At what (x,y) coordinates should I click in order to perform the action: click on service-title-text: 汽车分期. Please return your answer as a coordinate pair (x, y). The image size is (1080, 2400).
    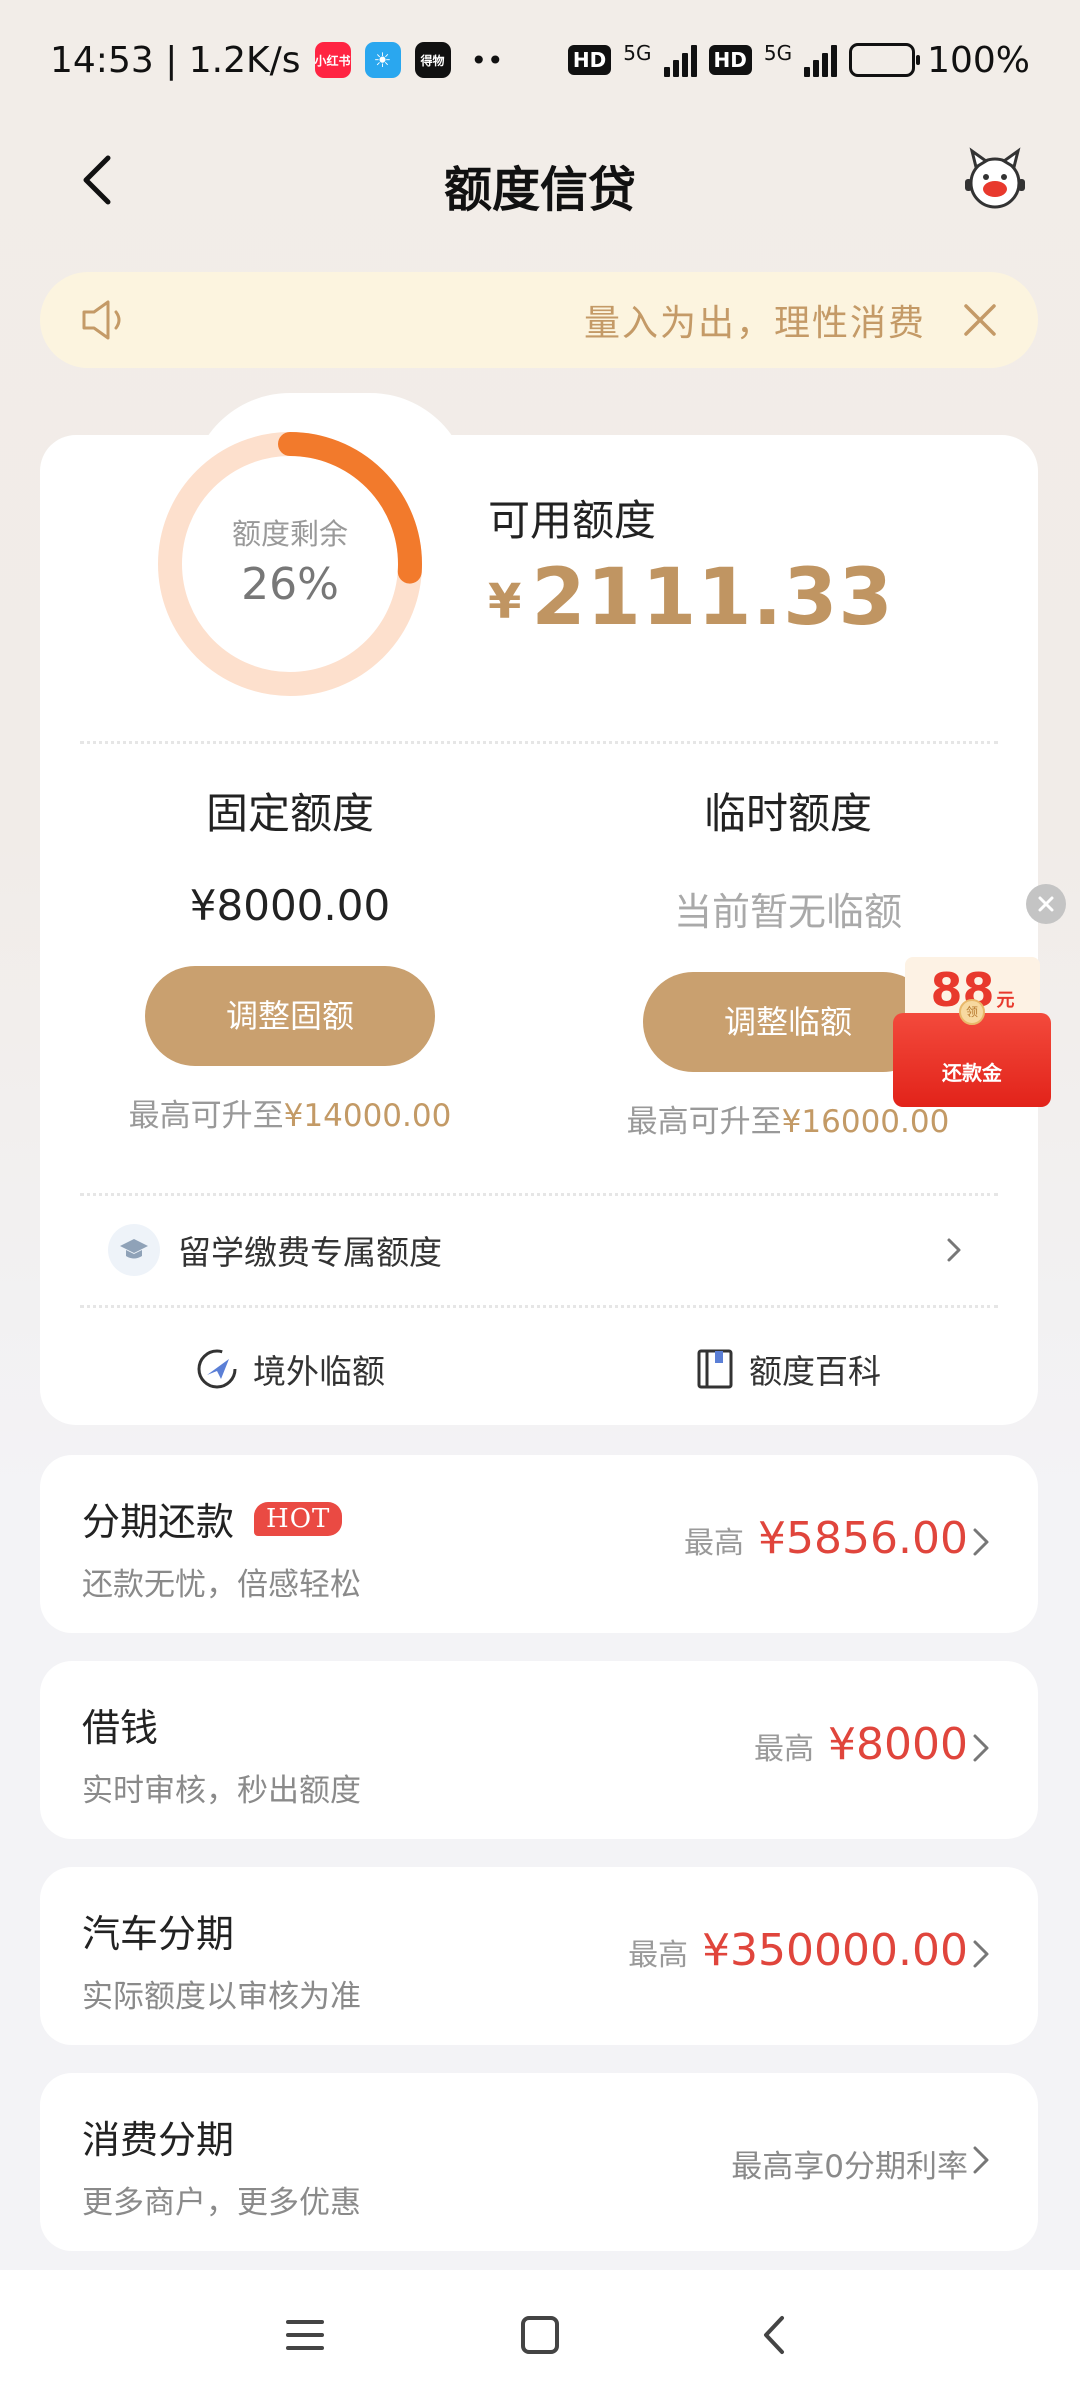
    Looking at the image, I should click on (158, 1934).